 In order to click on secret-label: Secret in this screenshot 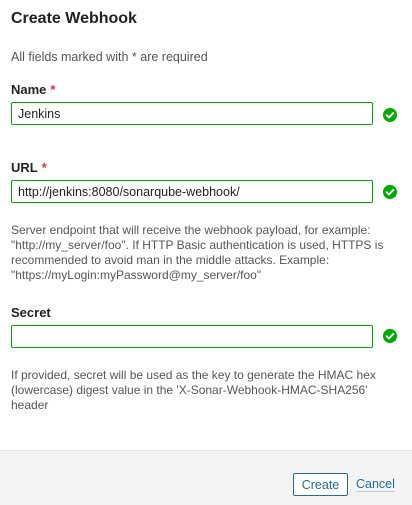, I will do `click(31, 312)`.